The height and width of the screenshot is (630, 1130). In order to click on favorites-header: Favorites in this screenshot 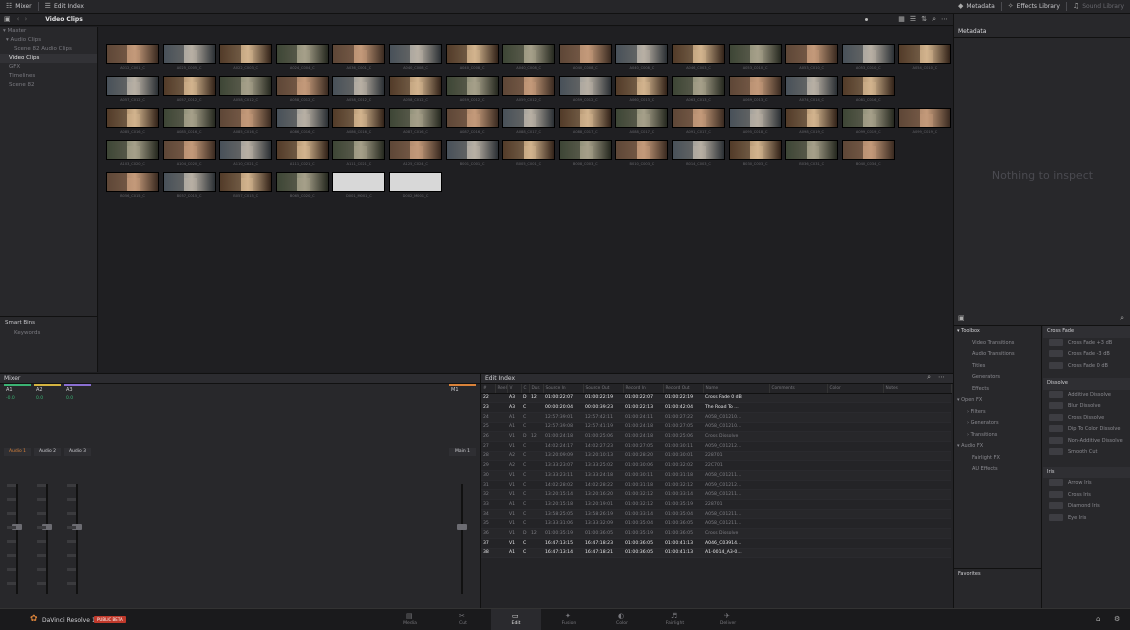, I will do `click(998, 575)`.